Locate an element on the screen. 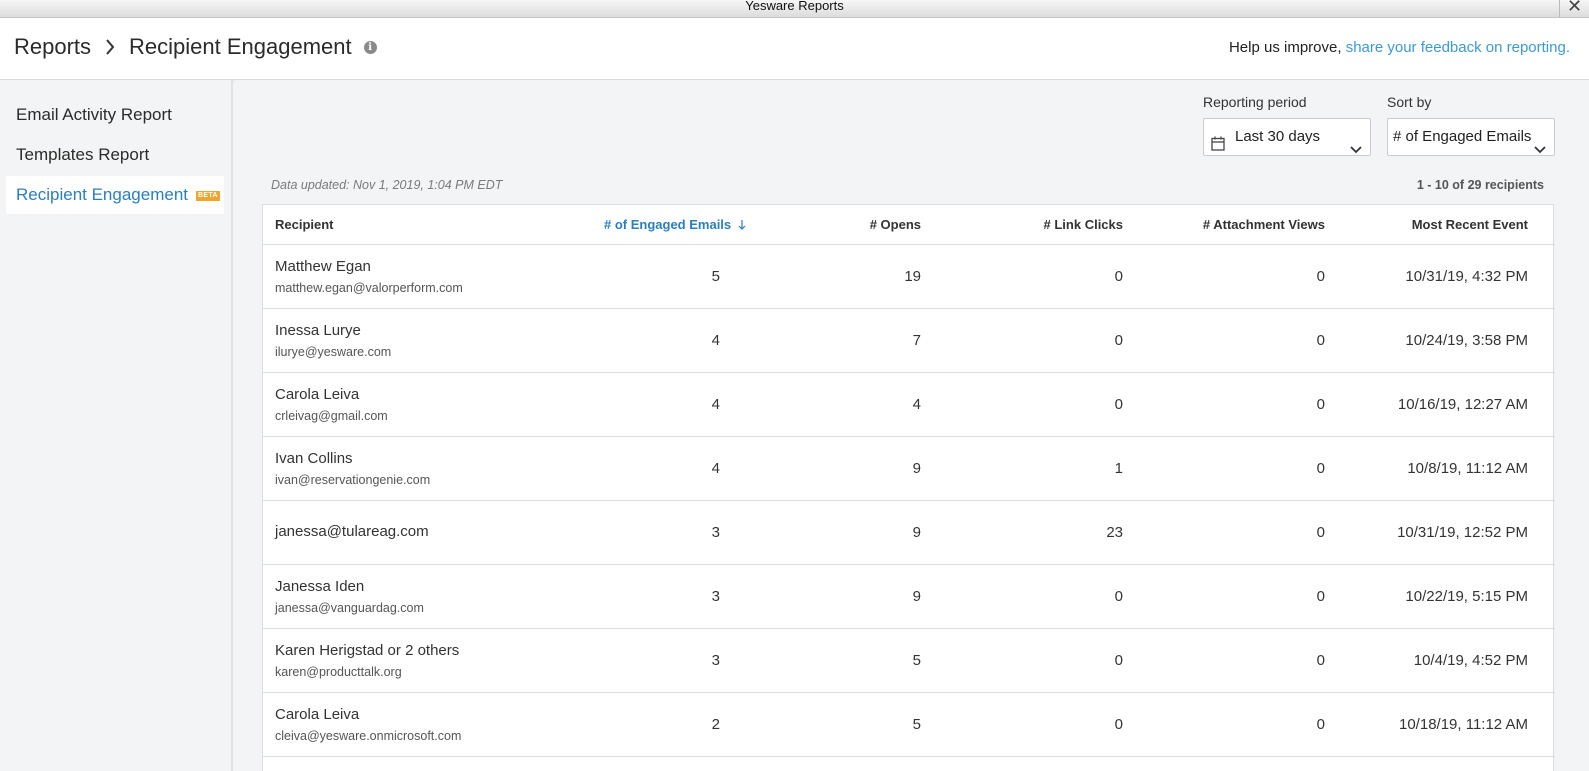  data-updated-text: Data updated: Nov 1, 2019, 1:04 PM EDT is located at coordinates (387, 185).